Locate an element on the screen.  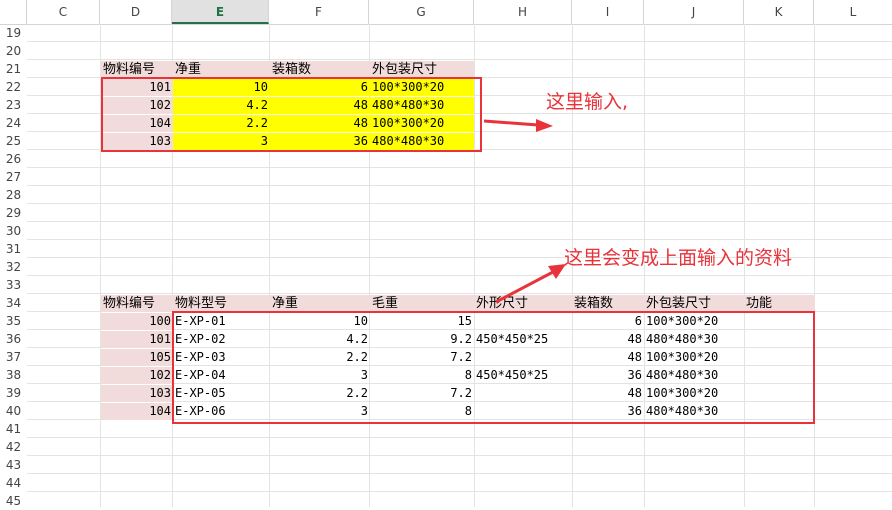
arrow-up-right-icon is located at coordinates (530, 284).